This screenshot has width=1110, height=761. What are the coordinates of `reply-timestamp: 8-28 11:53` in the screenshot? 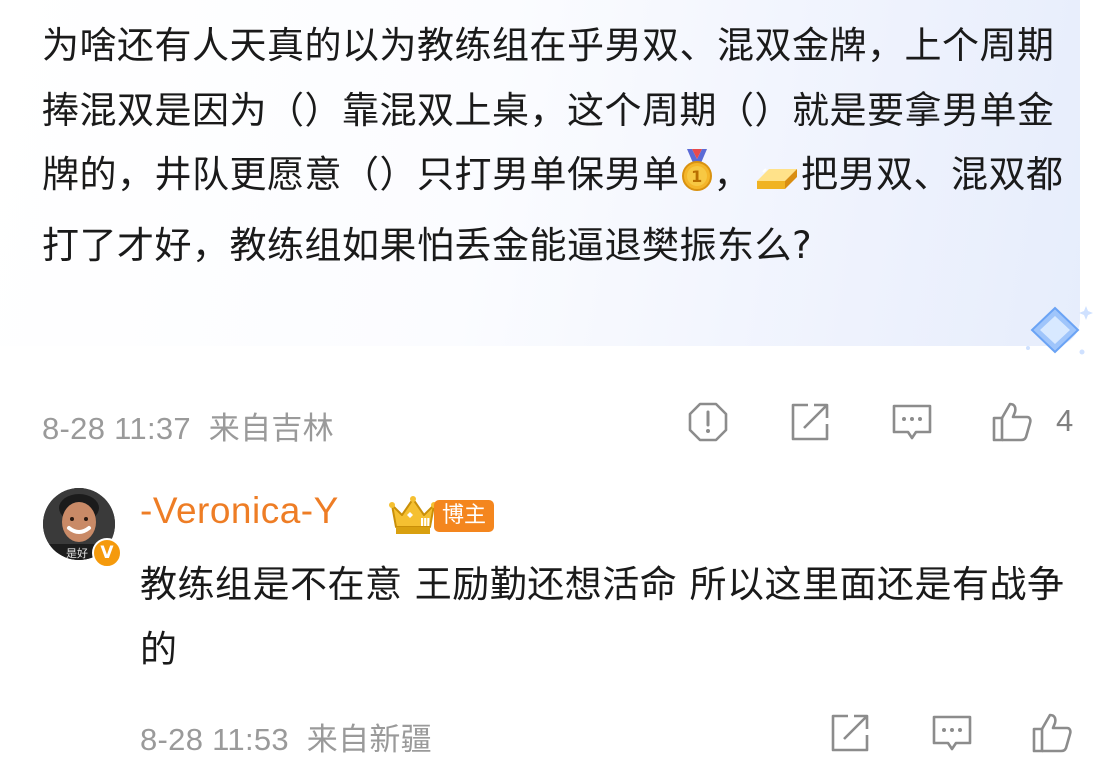 It's located at (214, 739).